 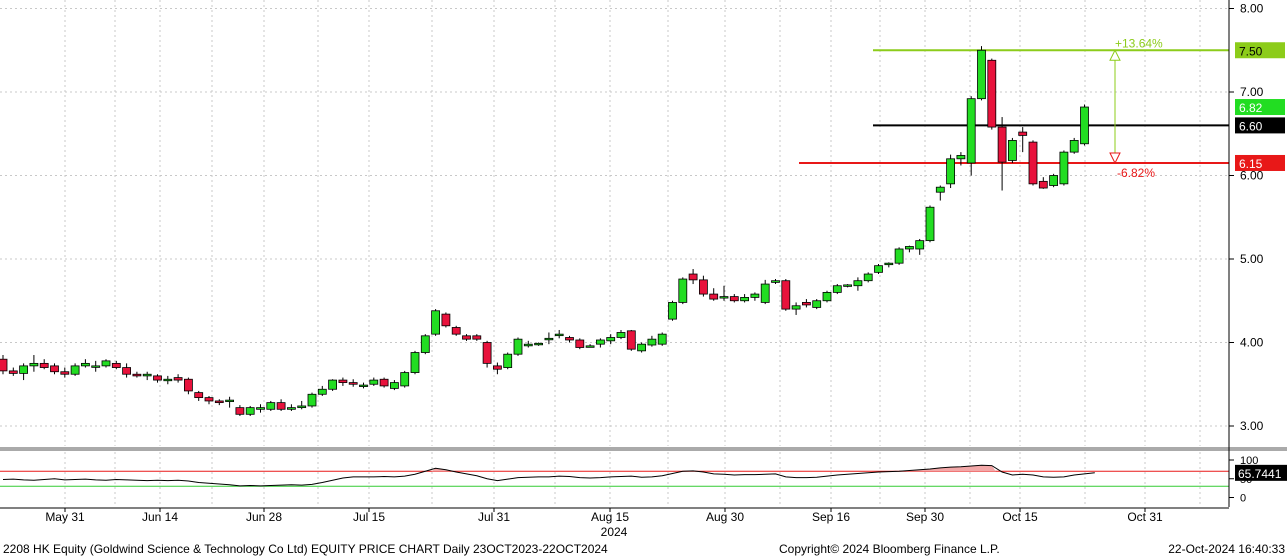 I want to click on x-tick-label: Jul 31, so click(x=494, y=517).